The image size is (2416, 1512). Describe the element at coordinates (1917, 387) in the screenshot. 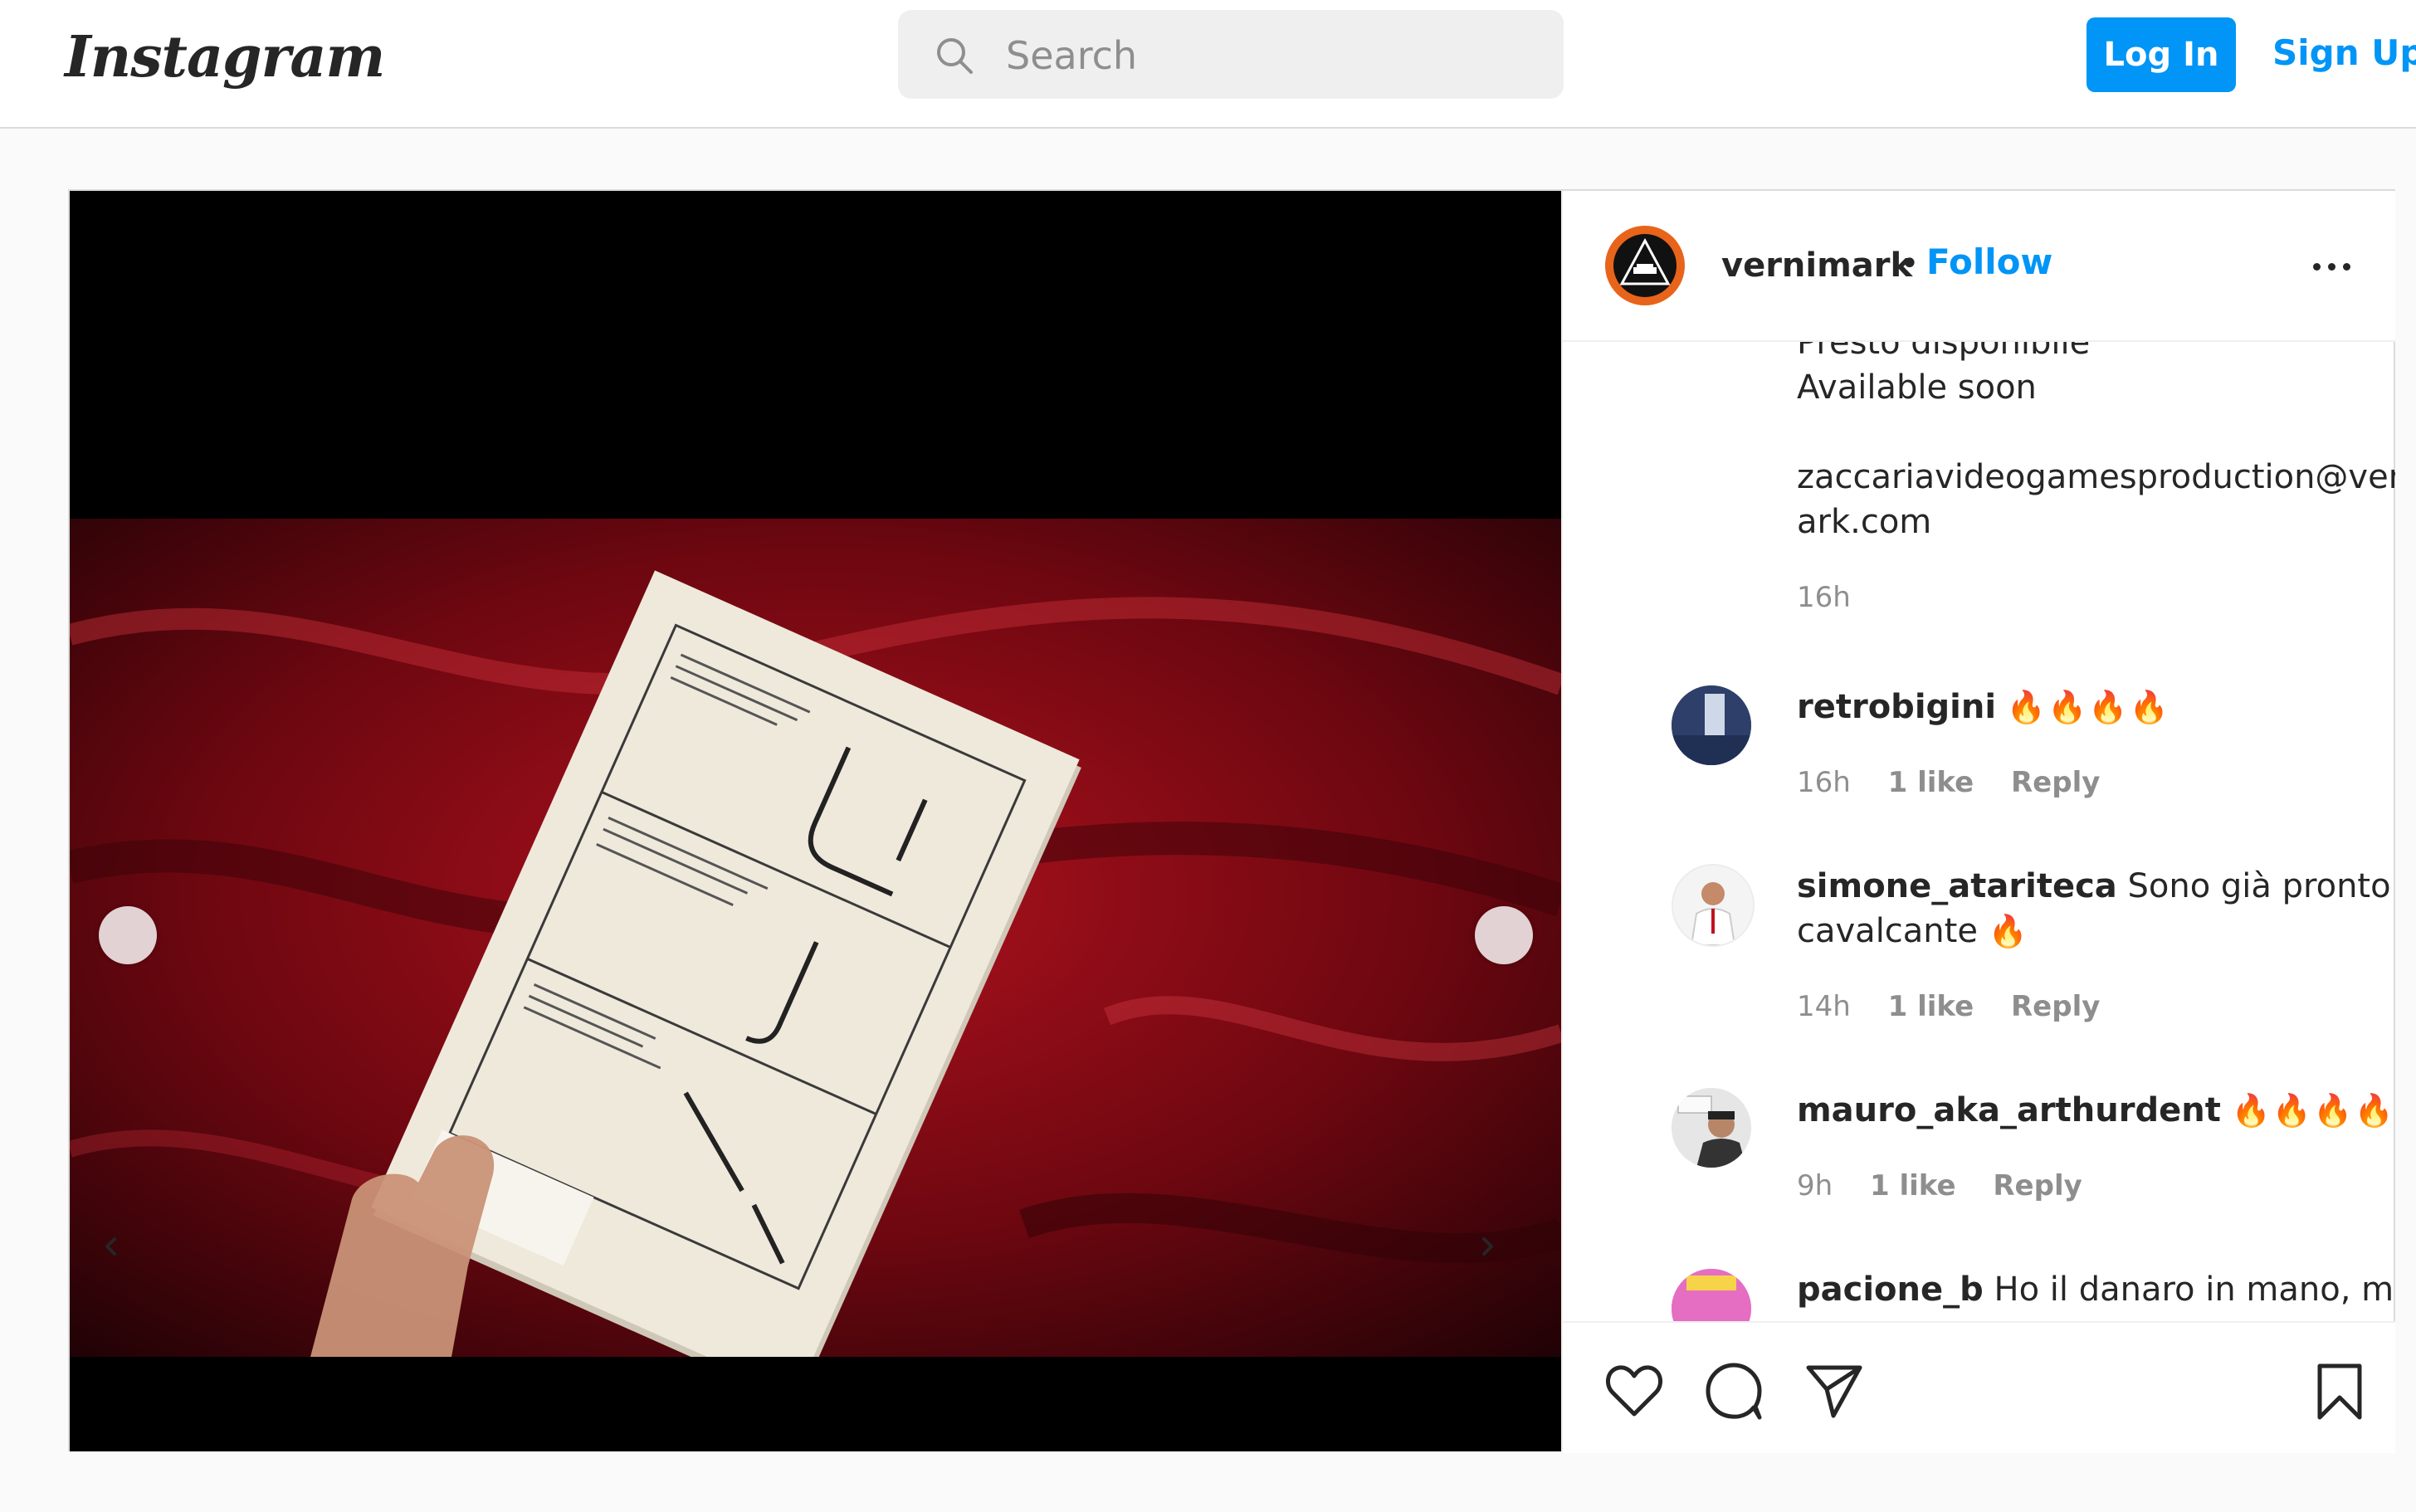

I see `caption-line: Available soon` at that location.